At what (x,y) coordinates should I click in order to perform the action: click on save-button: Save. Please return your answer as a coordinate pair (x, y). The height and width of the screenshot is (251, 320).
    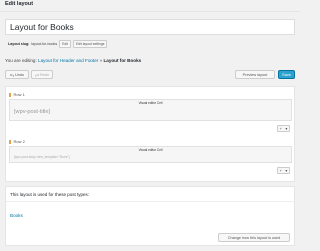
    Looking at the image, I should click on (286, 74).